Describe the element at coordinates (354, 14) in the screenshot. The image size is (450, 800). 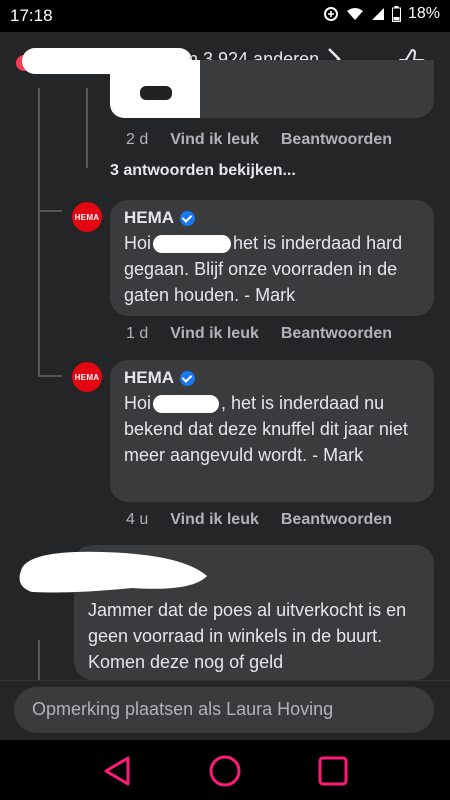
I see `wifi-icon` at that location.